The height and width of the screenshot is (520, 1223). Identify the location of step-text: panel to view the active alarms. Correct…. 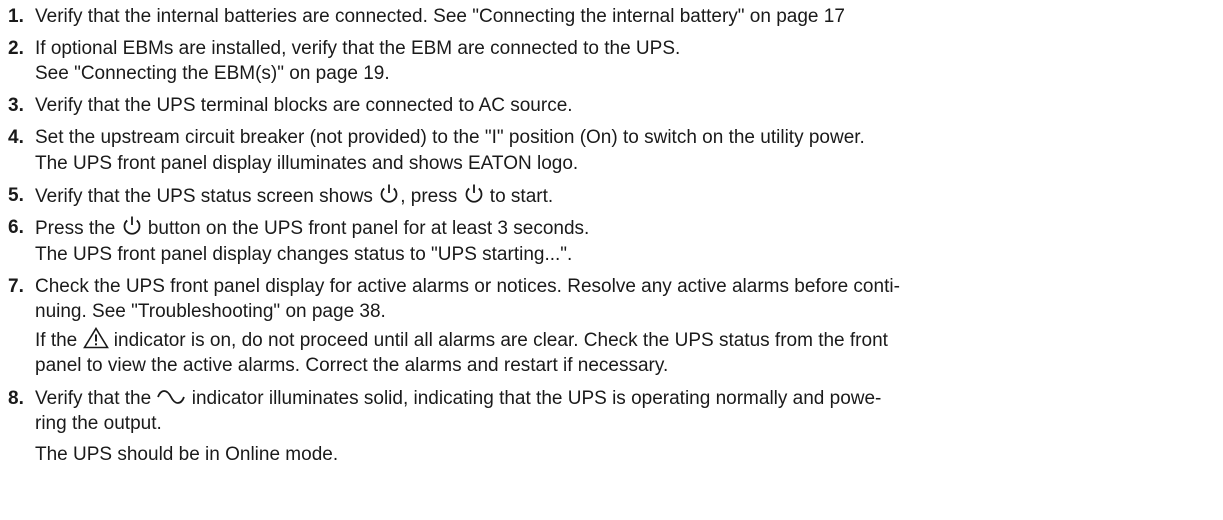
(352, 365).